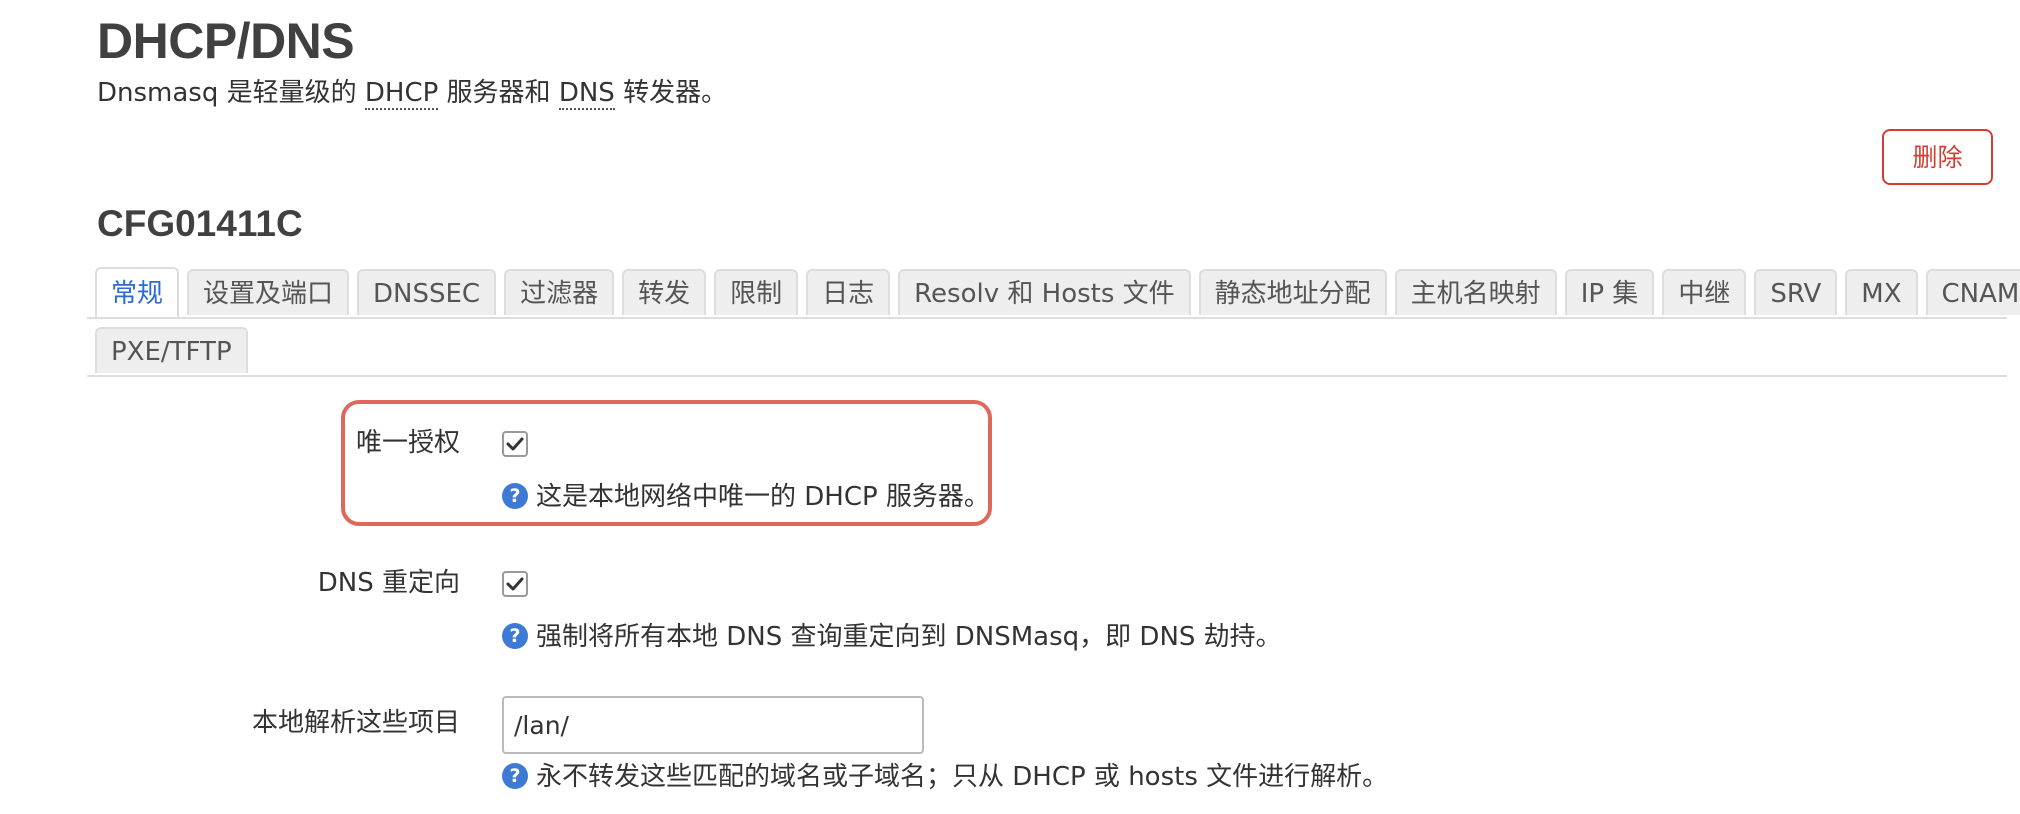 This screenshot has width=2020, height=814. What do you see at coordinates (200, 223) in the screenshot?
I see `section-title: CFG01411C` at bounding box center [200, 223].